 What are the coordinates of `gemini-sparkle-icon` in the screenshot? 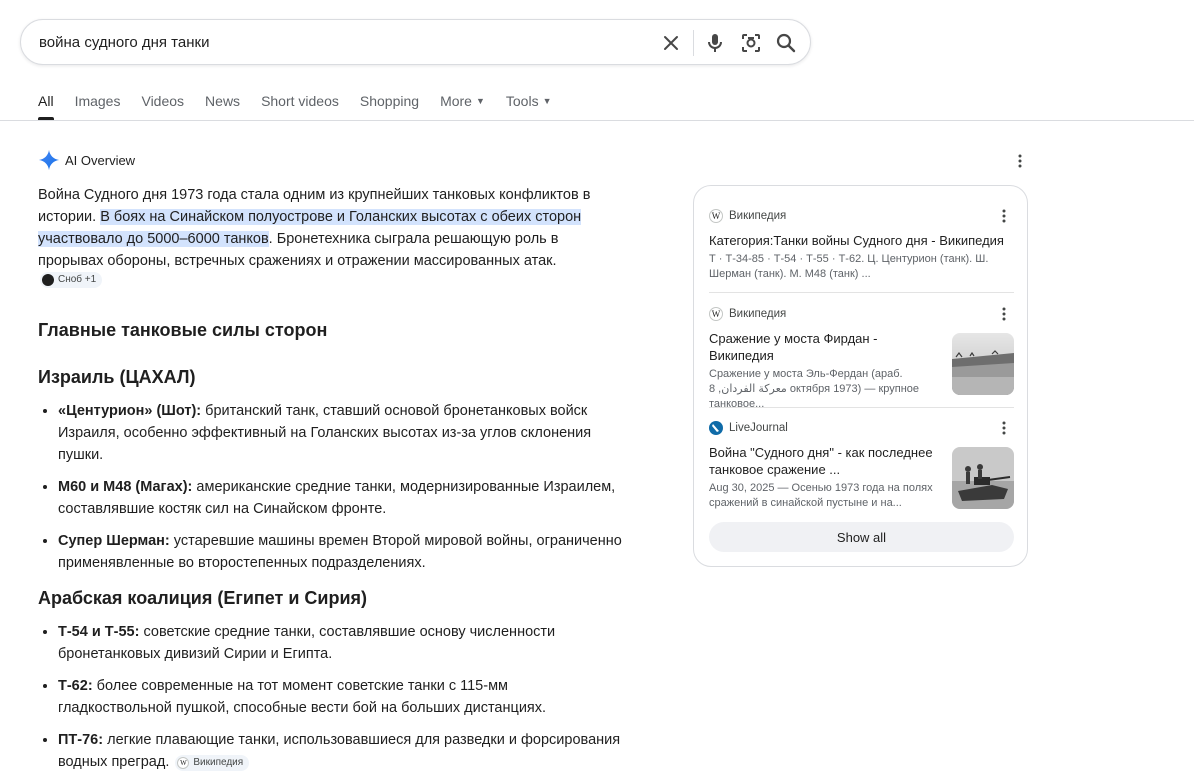 It's located at (49, 160).